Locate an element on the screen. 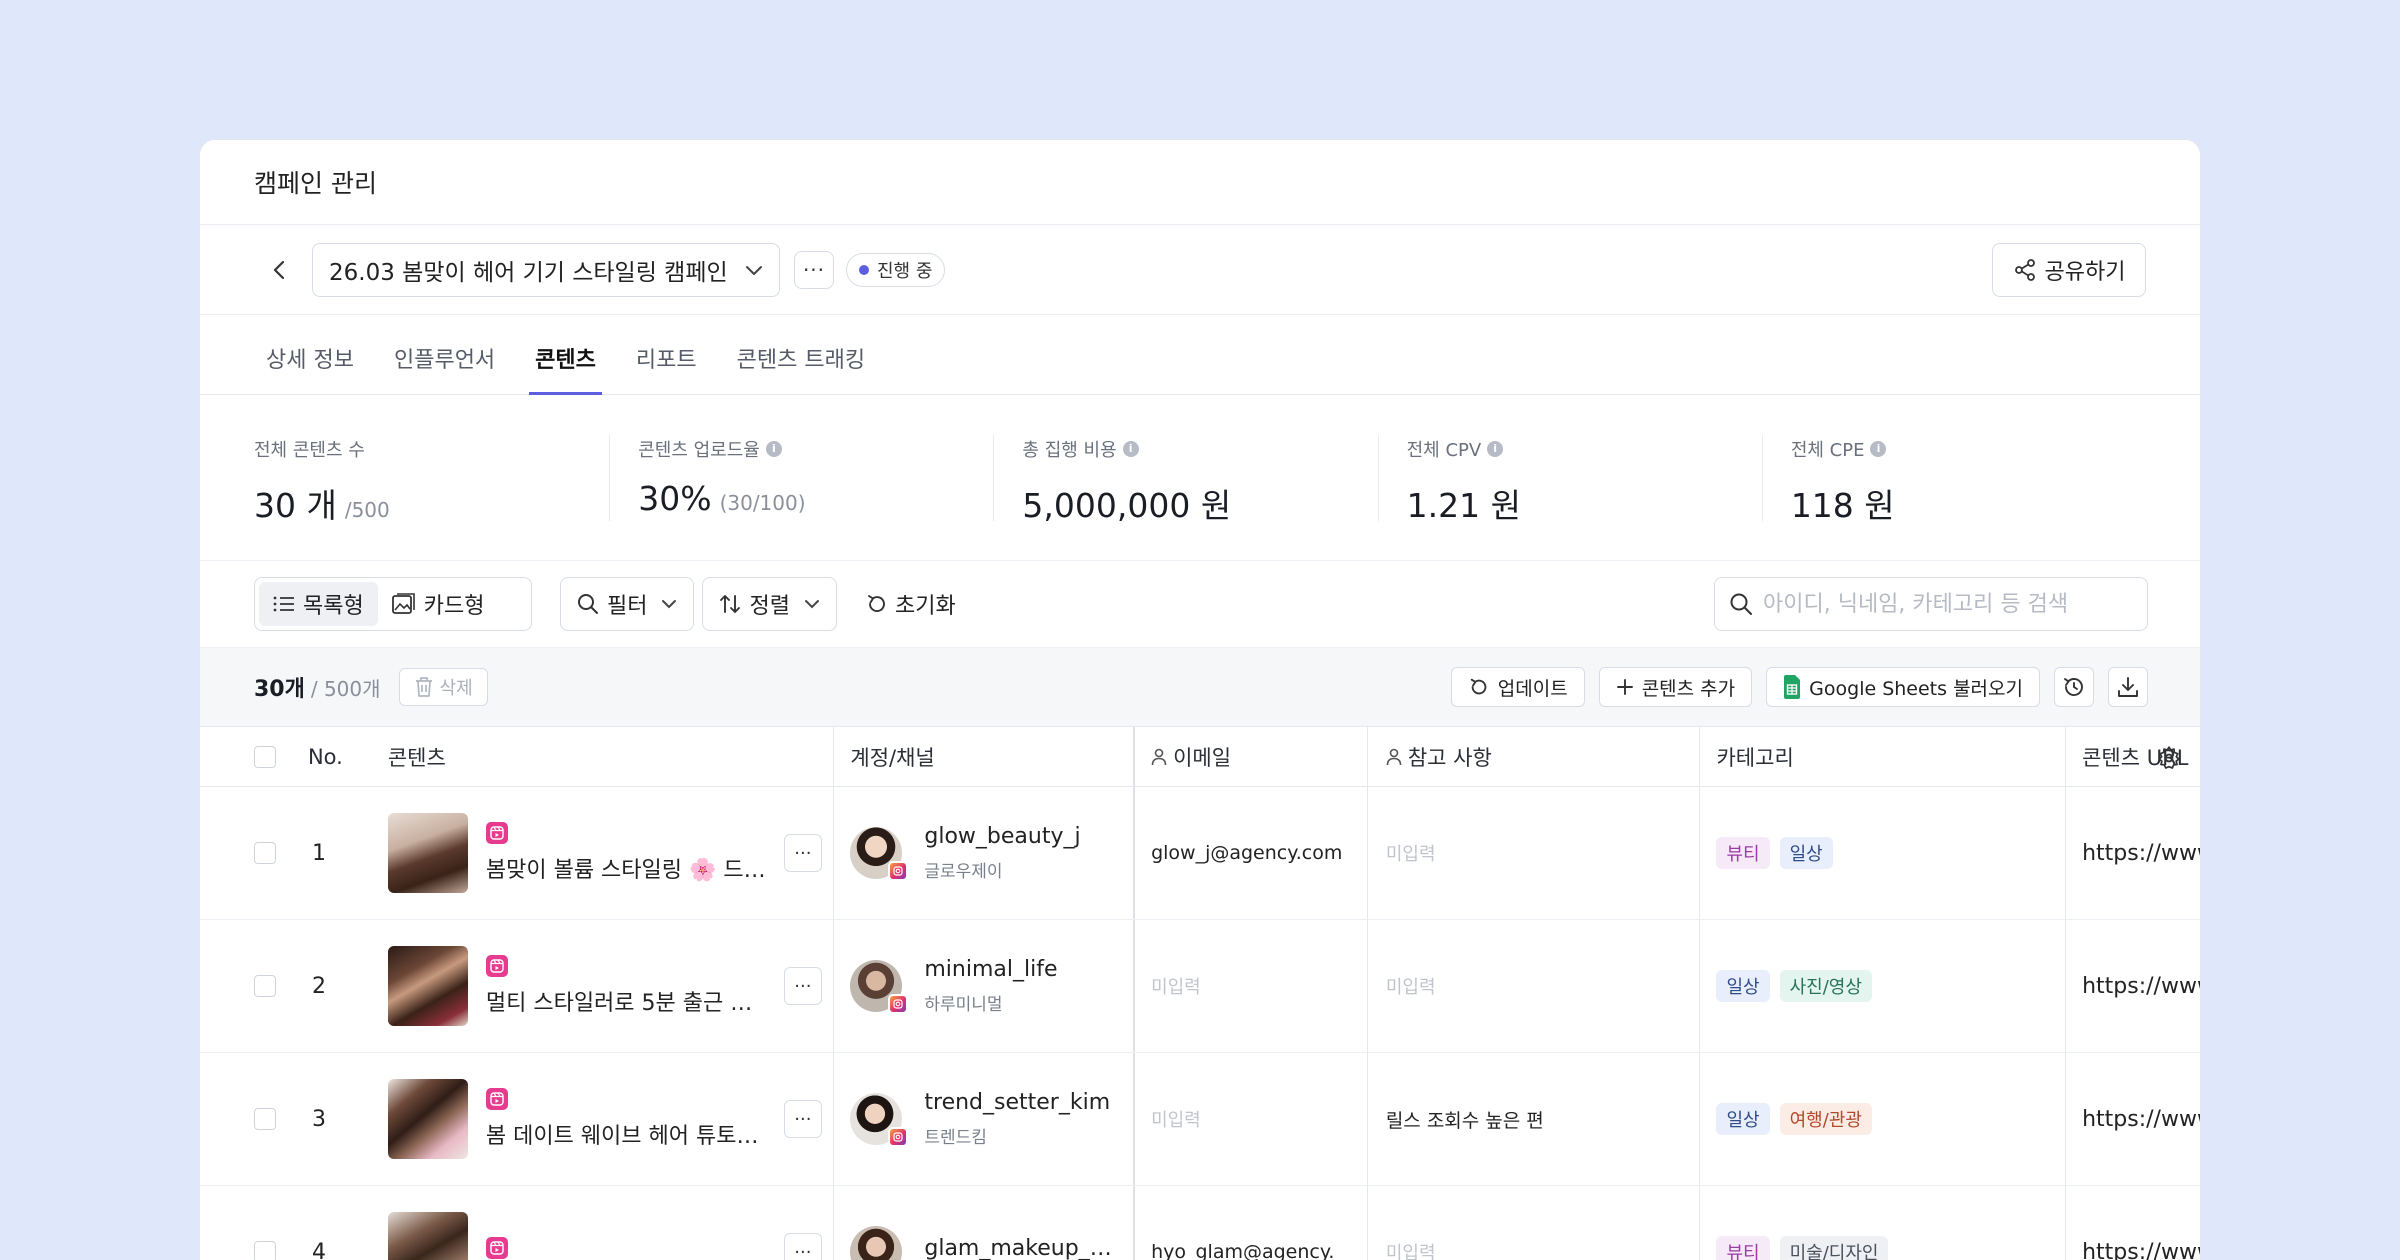 This screenshot has width=2400, height=1260. delete-button: 삭제 is located at coordinates (443, 687).